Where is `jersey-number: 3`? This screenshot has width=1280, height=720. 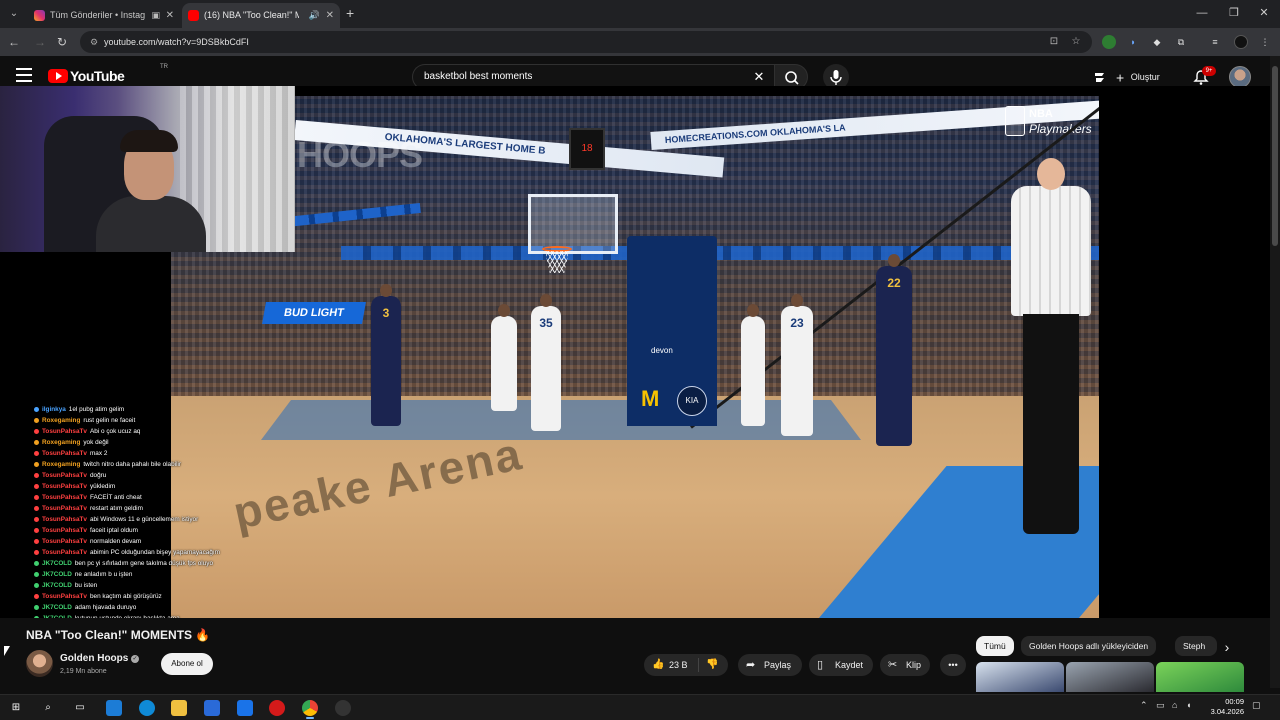 jersey-number: 3 is located at coordinates (386, 313).